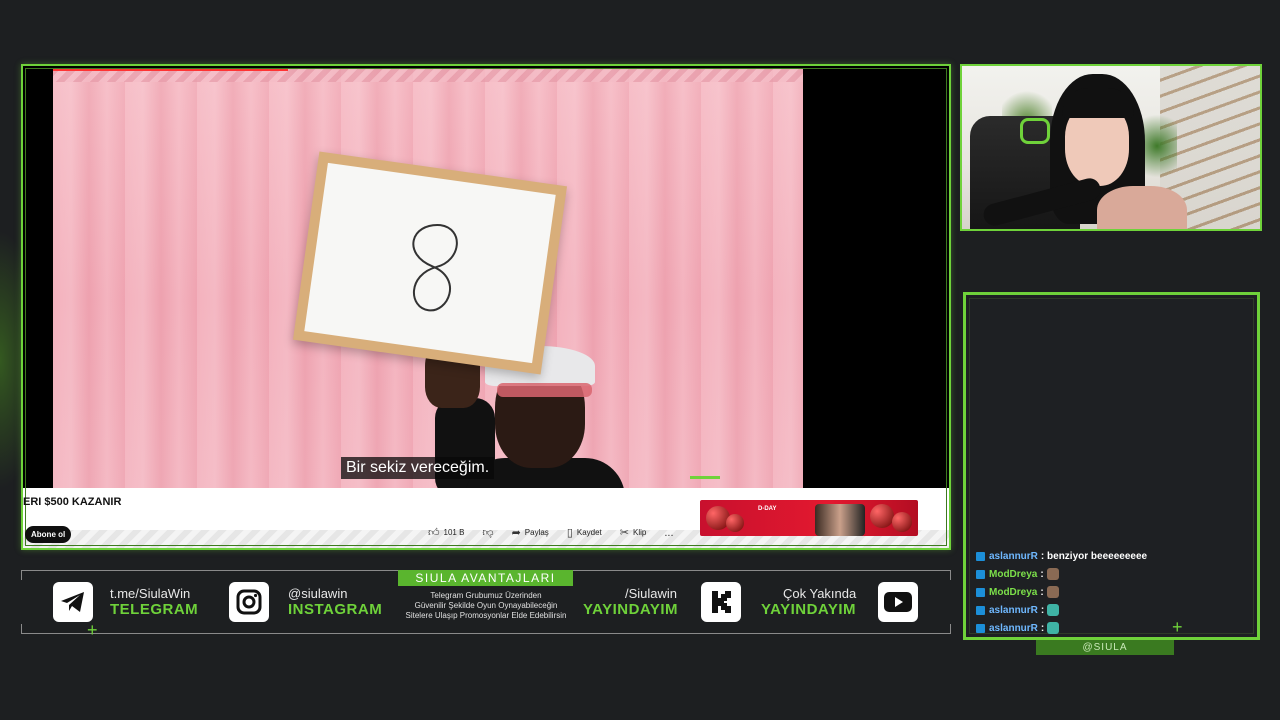  What do you see at coordinates (1097, 556) in the screenshot?
I see `chat-text: benziyor beeeeeeeee` at bounding box center [1097, 556].